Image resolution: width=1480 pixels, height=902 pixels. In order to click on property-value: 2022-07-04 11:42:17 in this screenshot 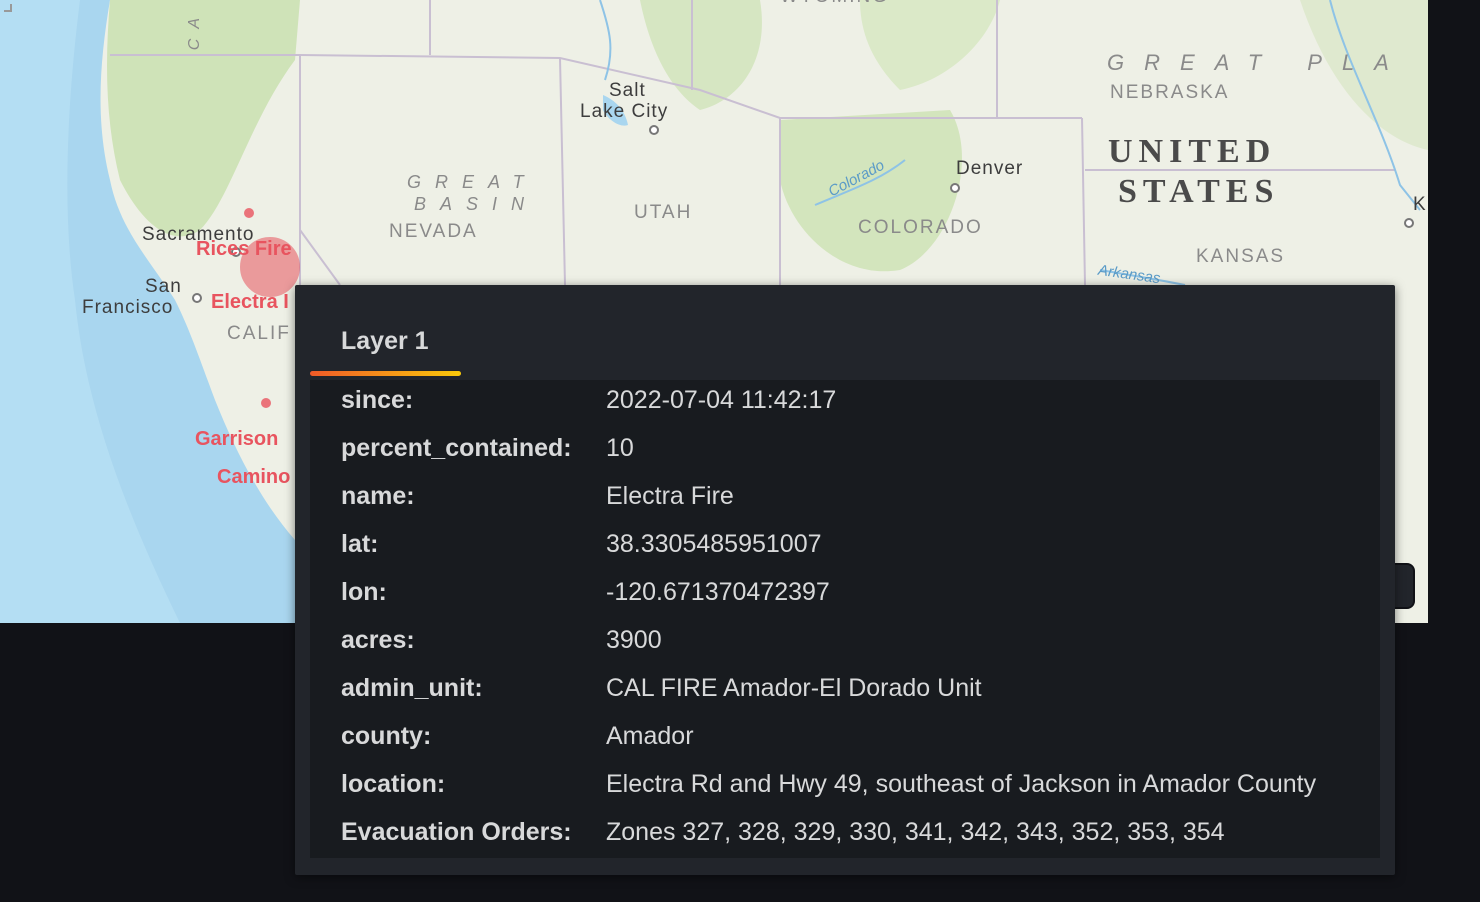, I will do `click(721, 400)`.